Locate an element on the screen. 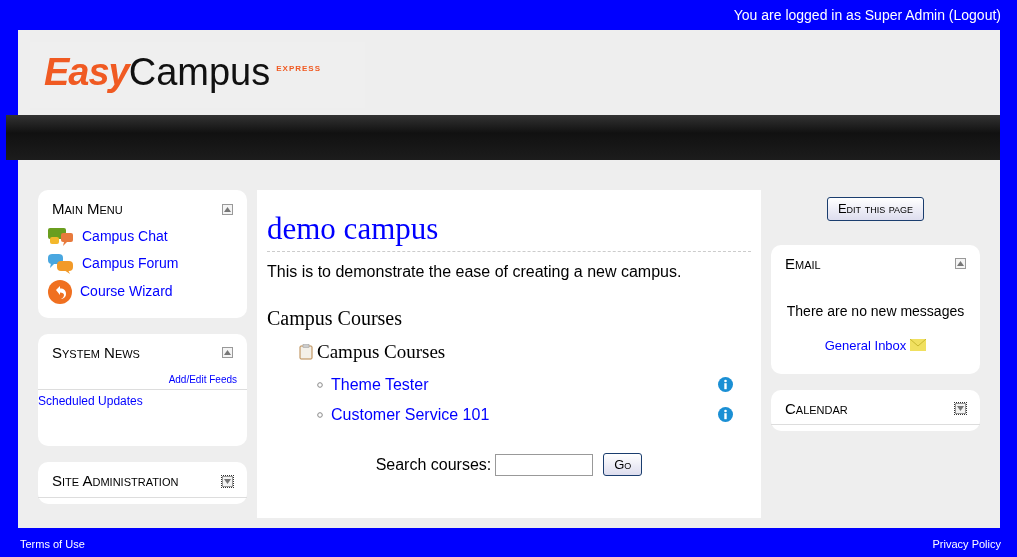  chat-bubbles-icon is located at coordinates (61, 236).